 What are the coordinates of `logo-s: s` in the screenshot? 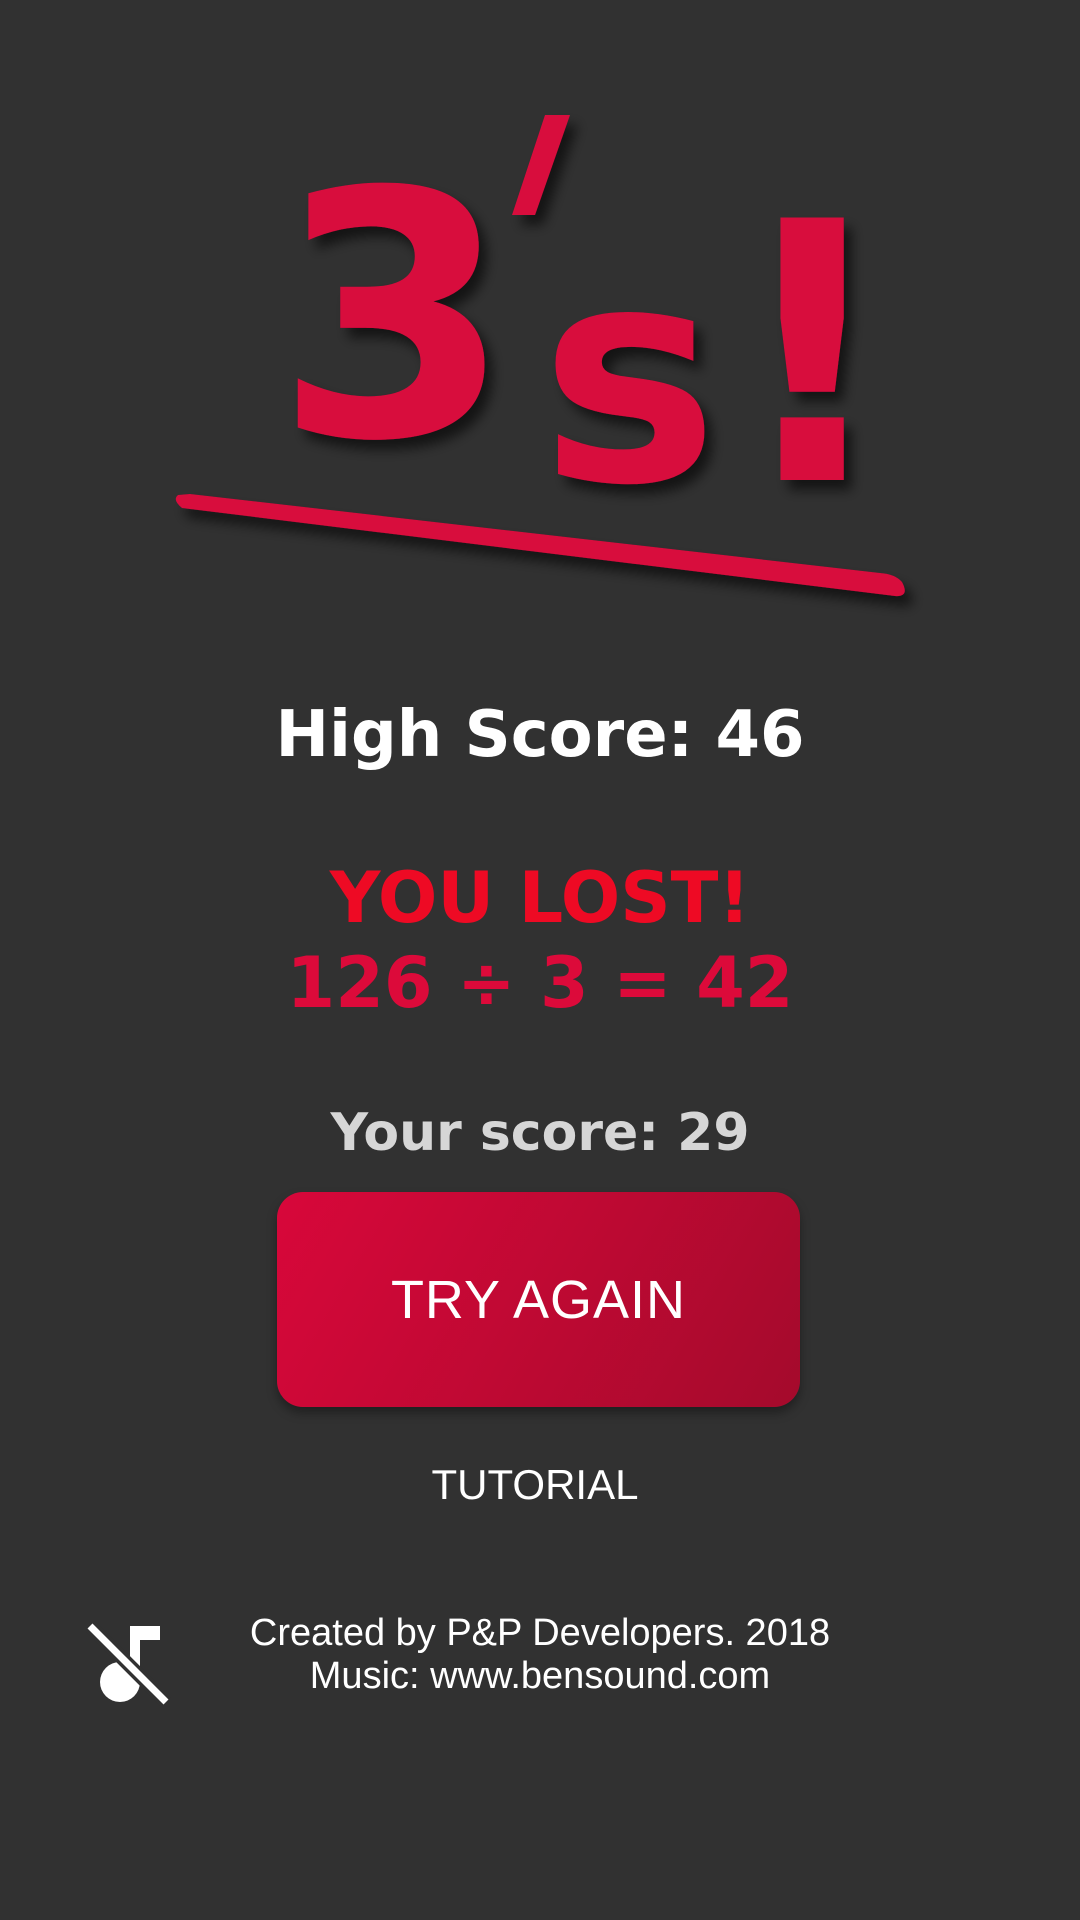 It's located at (629, 376).